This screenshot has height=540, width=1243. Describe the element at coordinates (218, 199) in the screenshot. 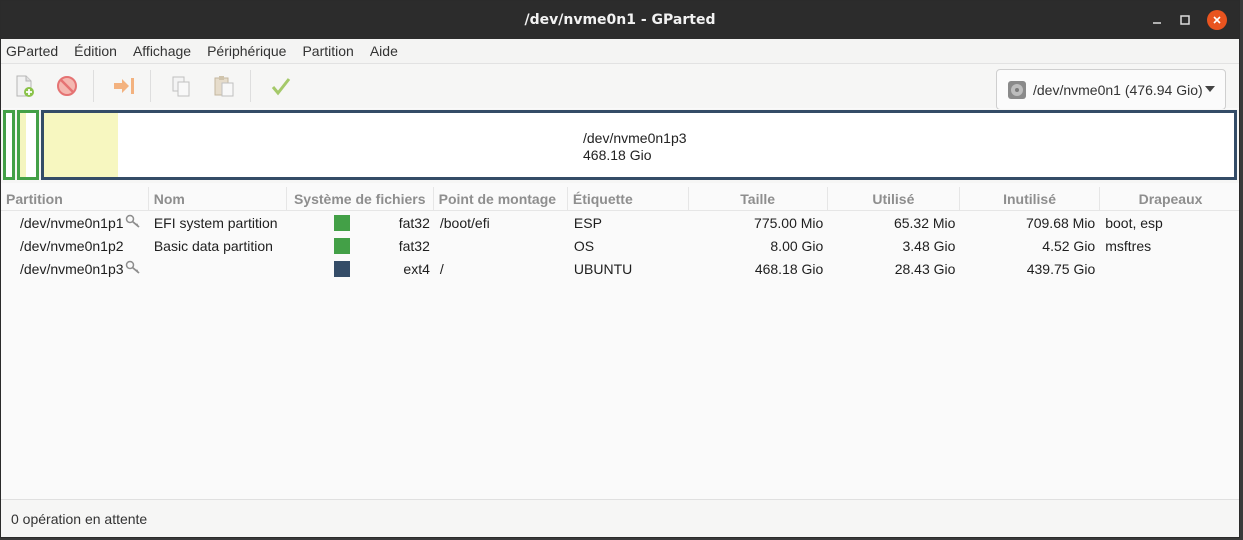

I see `column-header-name: Nom` at that location.